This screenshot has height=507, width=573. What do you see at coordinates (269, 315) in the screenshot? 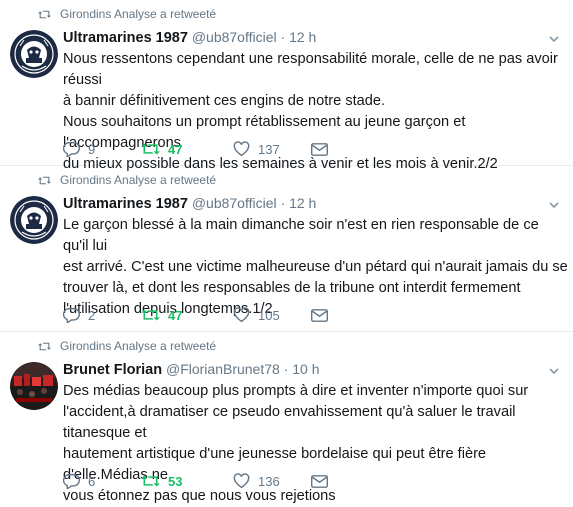
I see `like-count: 105` at bounding box center [269, 315].